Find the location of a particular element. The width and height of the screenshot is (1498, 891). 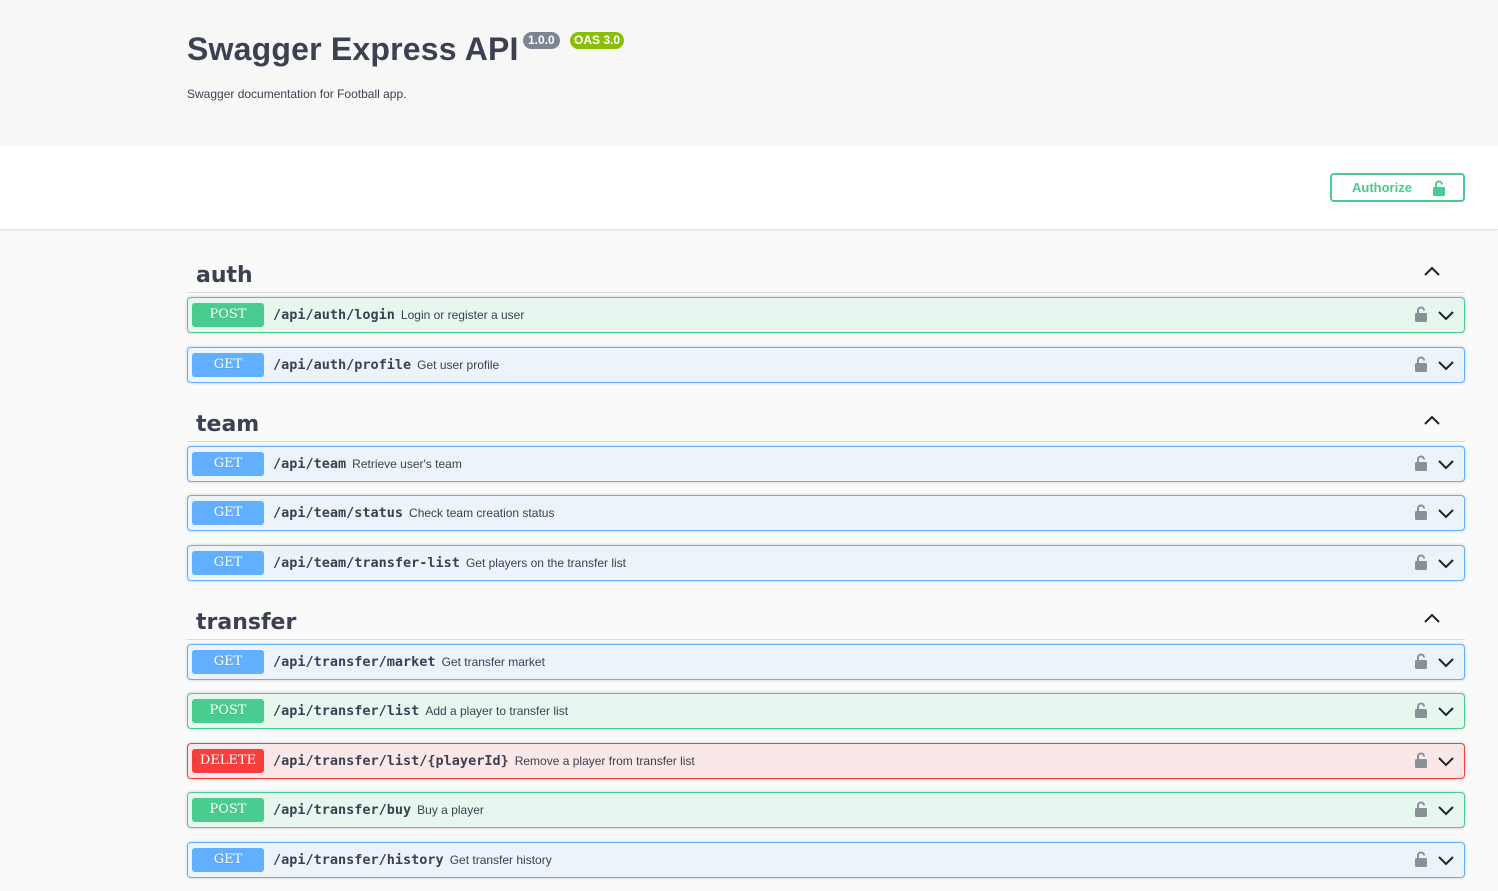

operation-summary: Login or register a user is located at coordinates (462, 315).